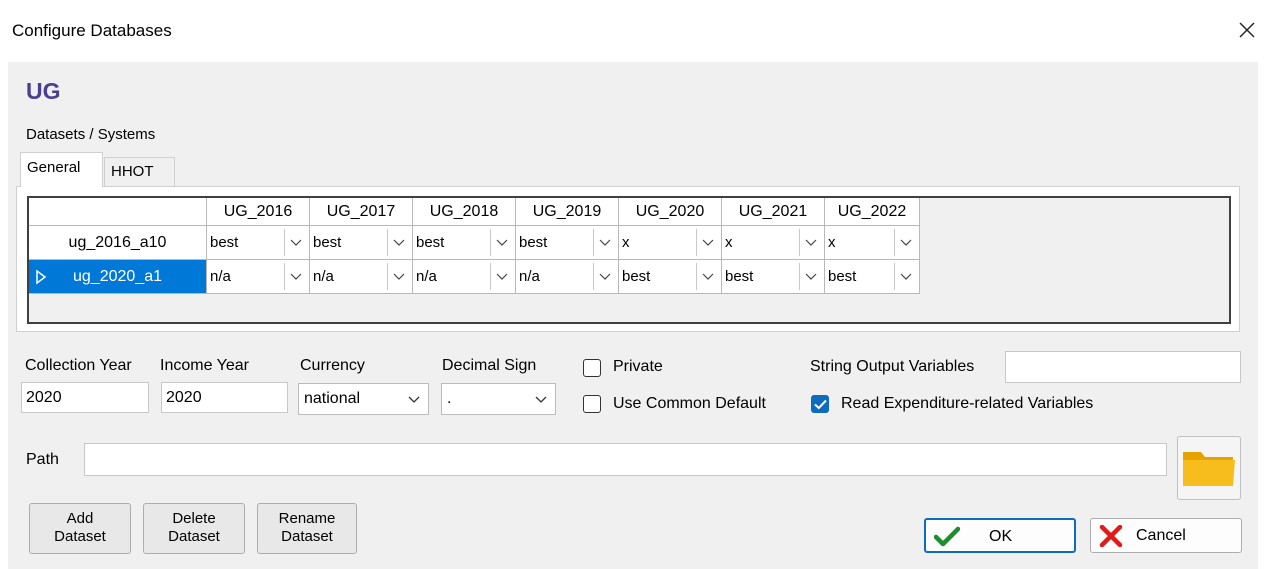 The width and height of the screenshot is (1266, 569). What do you see at coordinates (80, 518) in the screenshot?
I see `add-dataset-label-line1: Add` at bounding box center [80, 518].